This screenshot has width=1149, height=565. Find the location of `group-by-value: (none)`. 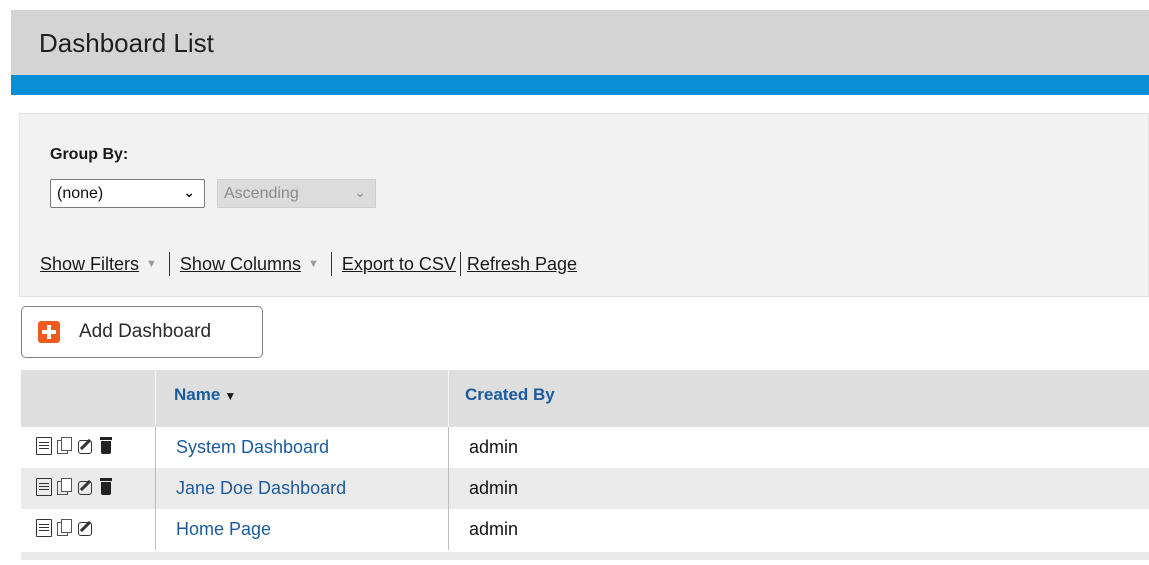

group-by-value: (none) is located at coordinates (80, 193).